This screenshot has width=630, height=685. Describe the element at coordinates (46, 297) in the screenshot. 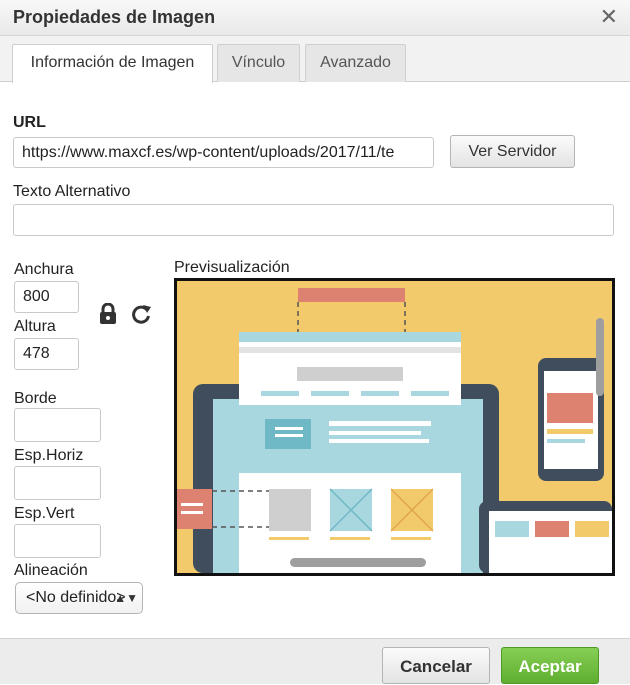

I see `width-input: 800` at that location.